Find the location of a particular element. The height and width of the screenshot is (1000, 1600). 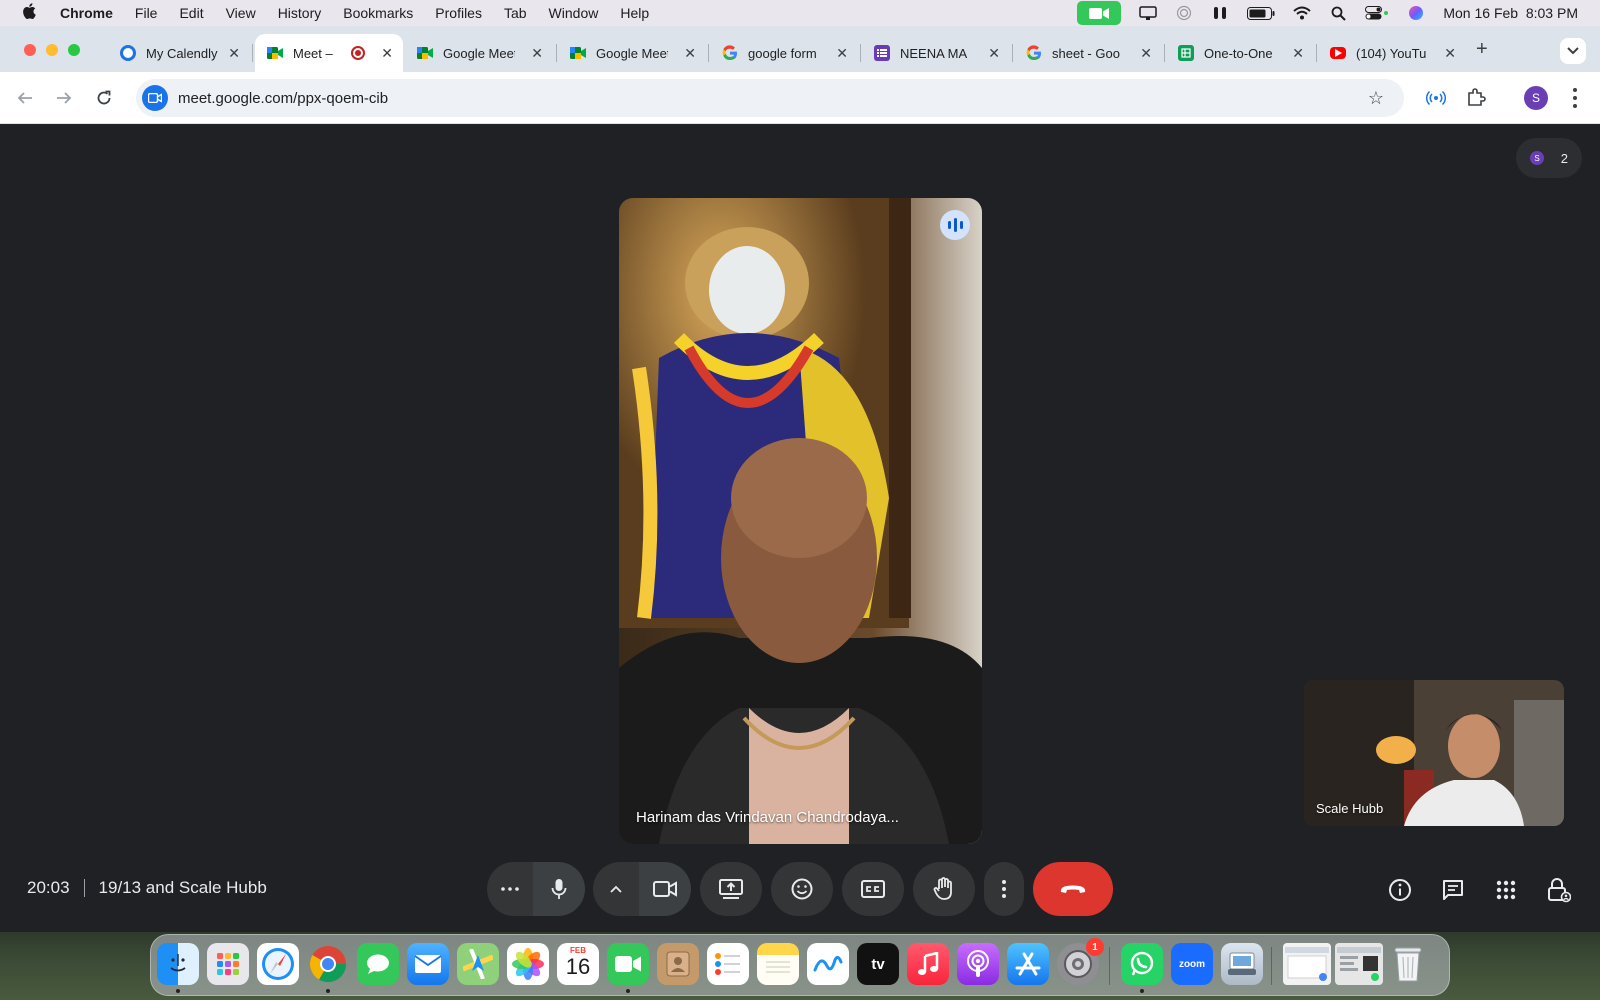

google-forms-icon is located at coordinates (882, 53).